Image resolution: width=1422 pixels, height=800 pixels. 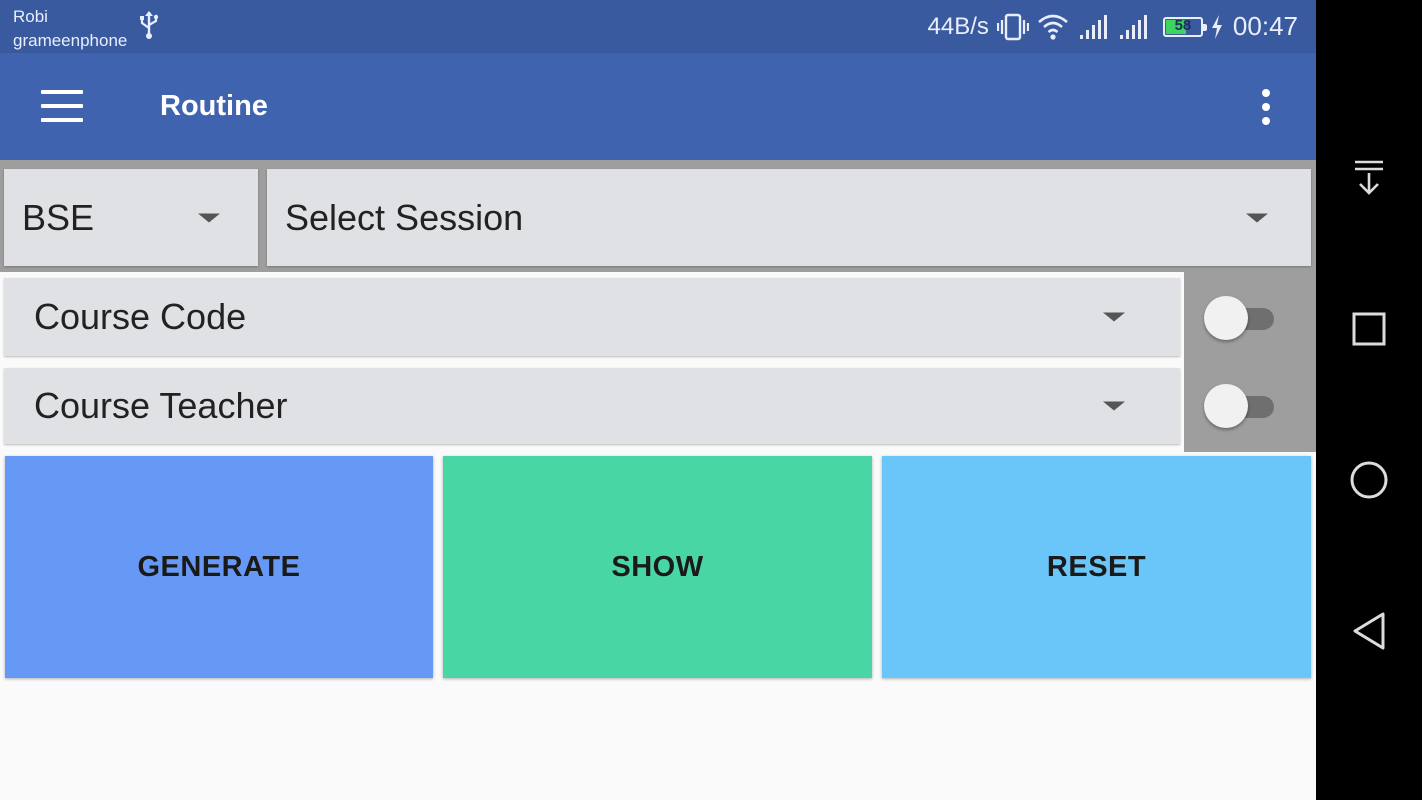 What do you see at coordinates (140, 316) in the screenshot?
I see `course-code-value: Course Code` at bounding box center [140, 316].